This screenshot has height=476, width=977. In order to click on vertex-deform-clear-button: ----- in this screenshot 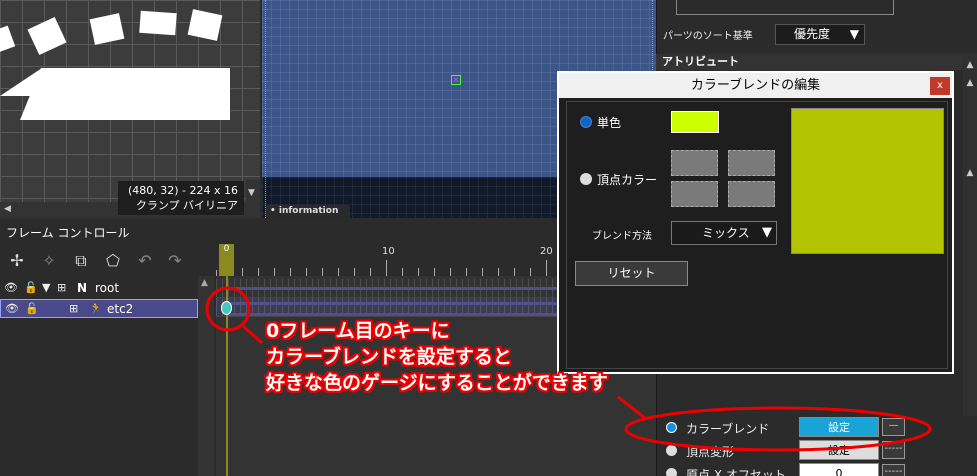, I will do `click(893, 450)`.